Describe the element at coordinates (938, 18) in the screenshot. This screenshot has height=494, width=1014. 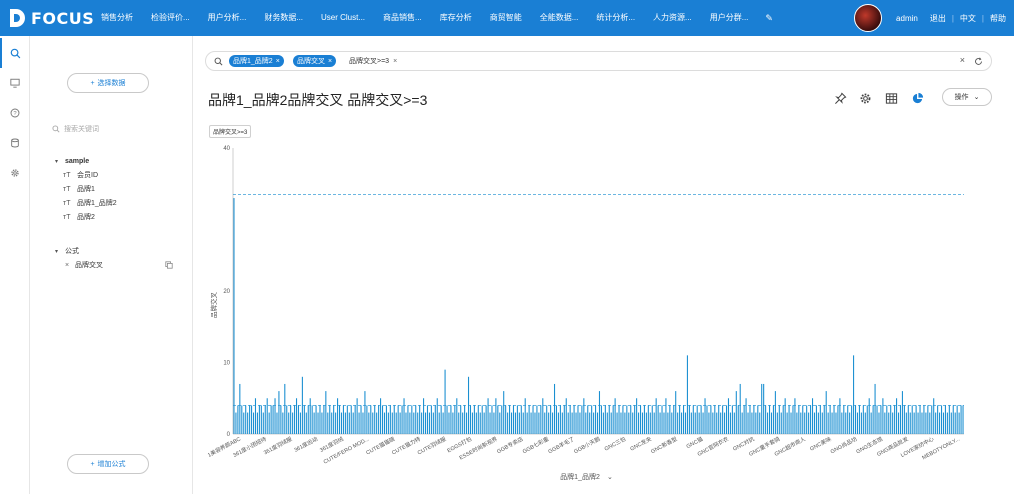
I see `logout-link: 退出` at that location.